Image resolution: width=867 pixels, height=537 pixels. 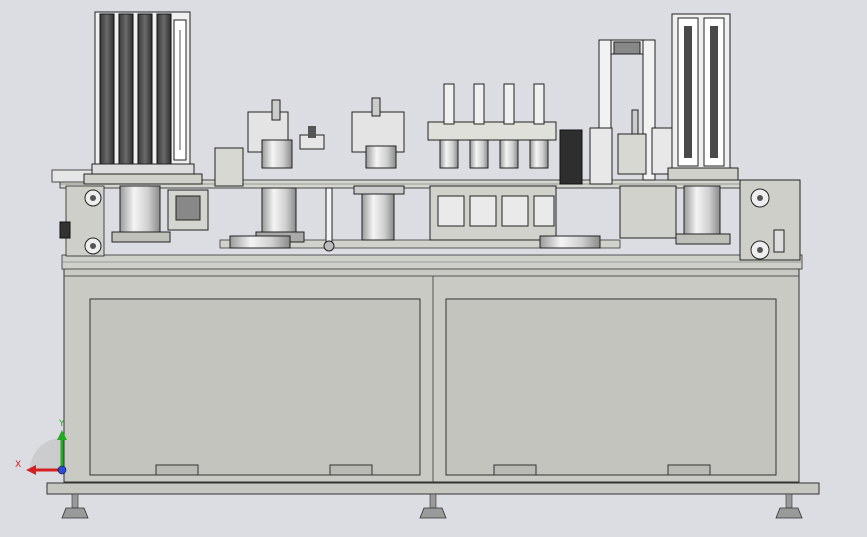 I want to click on cabinet-door-right, so click(x=611, y=387).